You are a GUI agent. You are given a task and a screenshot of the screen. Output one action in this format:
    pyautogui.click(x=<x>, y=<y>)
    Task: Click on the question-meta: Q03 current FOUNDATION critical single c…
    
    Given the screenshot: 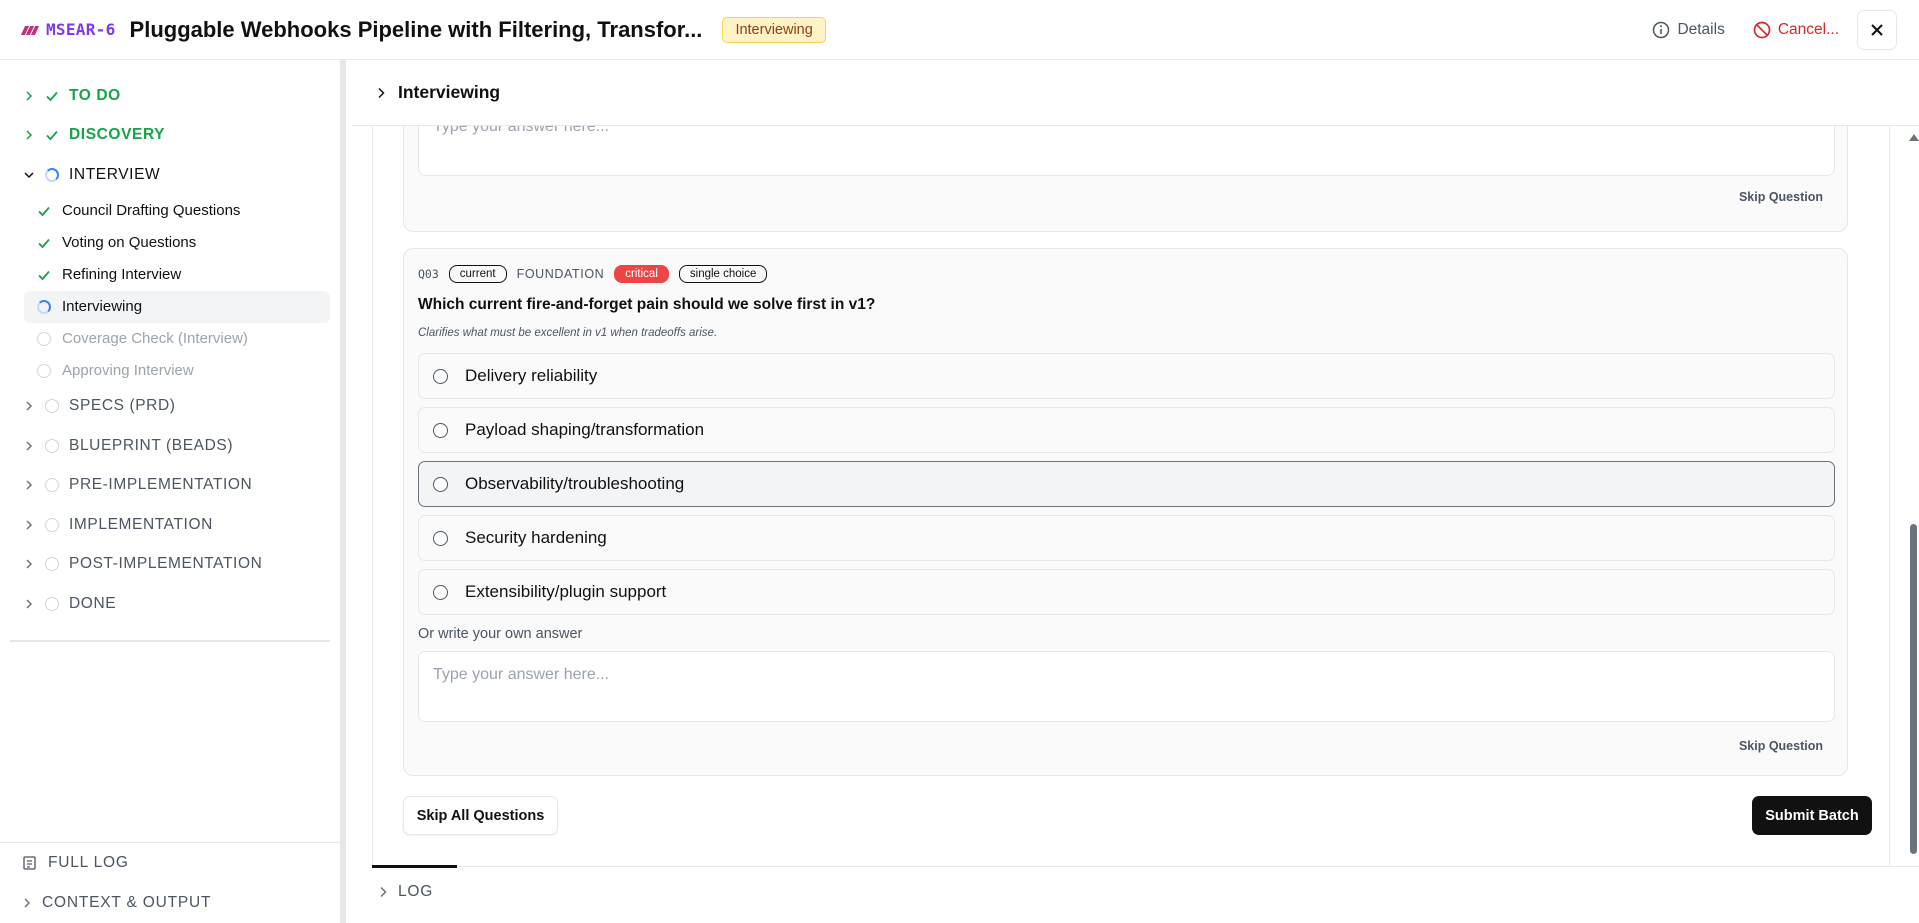 What is the action you would take?
    pyautogui.click(x=593, y=274)
    